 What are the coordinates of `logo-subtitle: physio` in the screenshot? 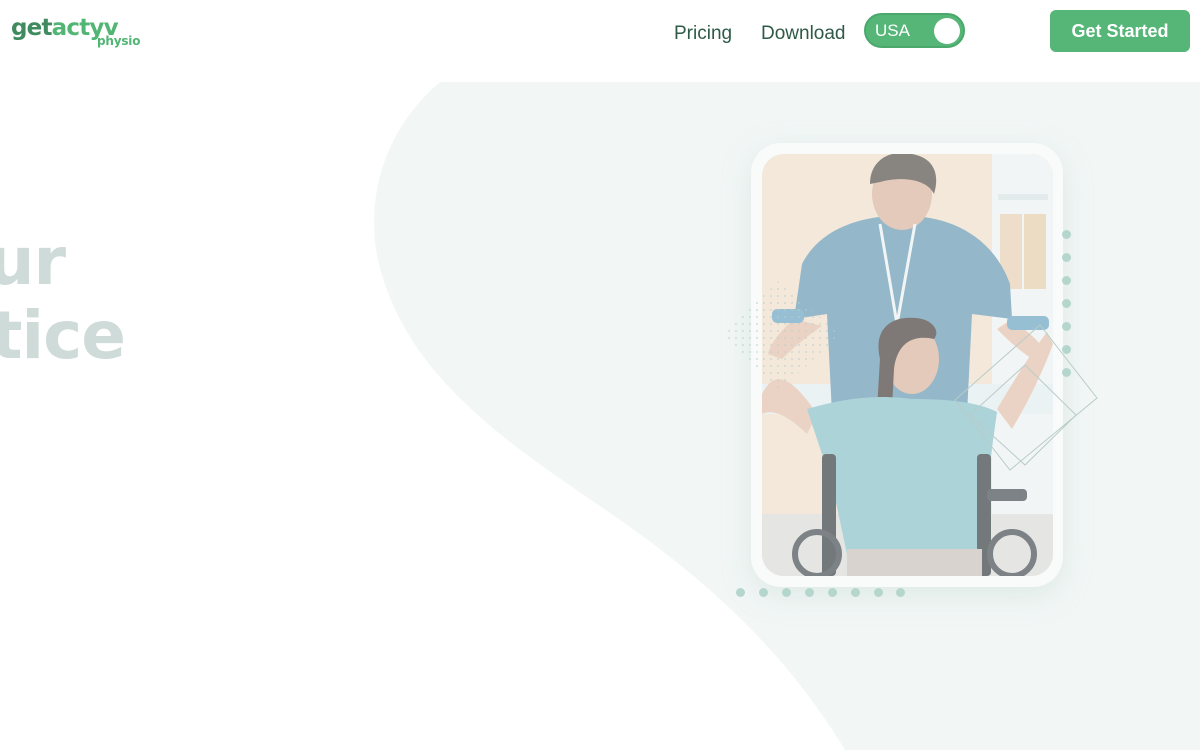 It's located at (119, 41).